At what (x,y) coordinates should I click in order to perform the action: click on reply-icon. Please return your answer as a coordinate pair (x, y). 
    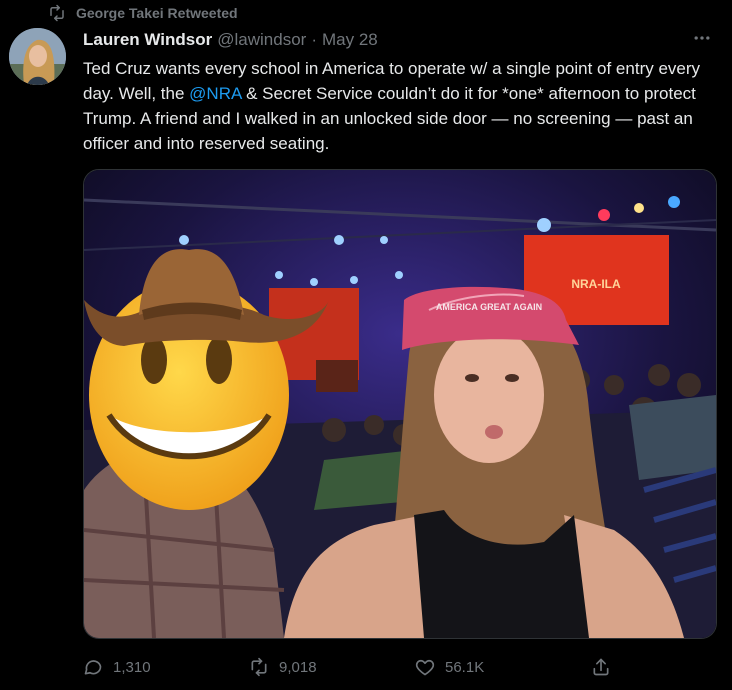
    Looking at the image, I should click on (93, 667).